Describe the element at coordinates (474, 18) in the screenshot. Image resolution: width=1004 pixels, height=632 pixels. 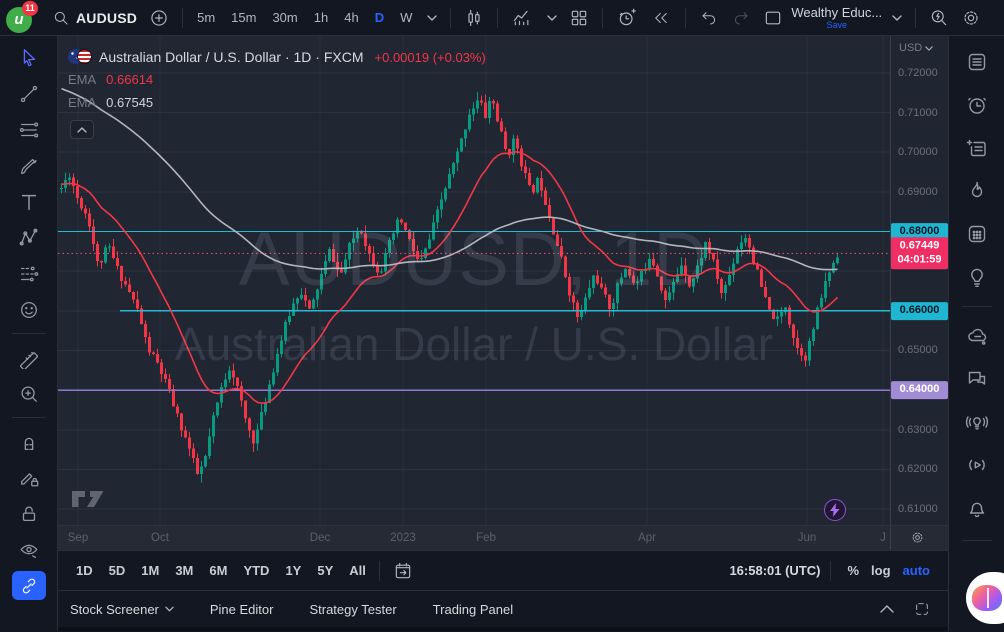
I see `chart-style-button` at that location.